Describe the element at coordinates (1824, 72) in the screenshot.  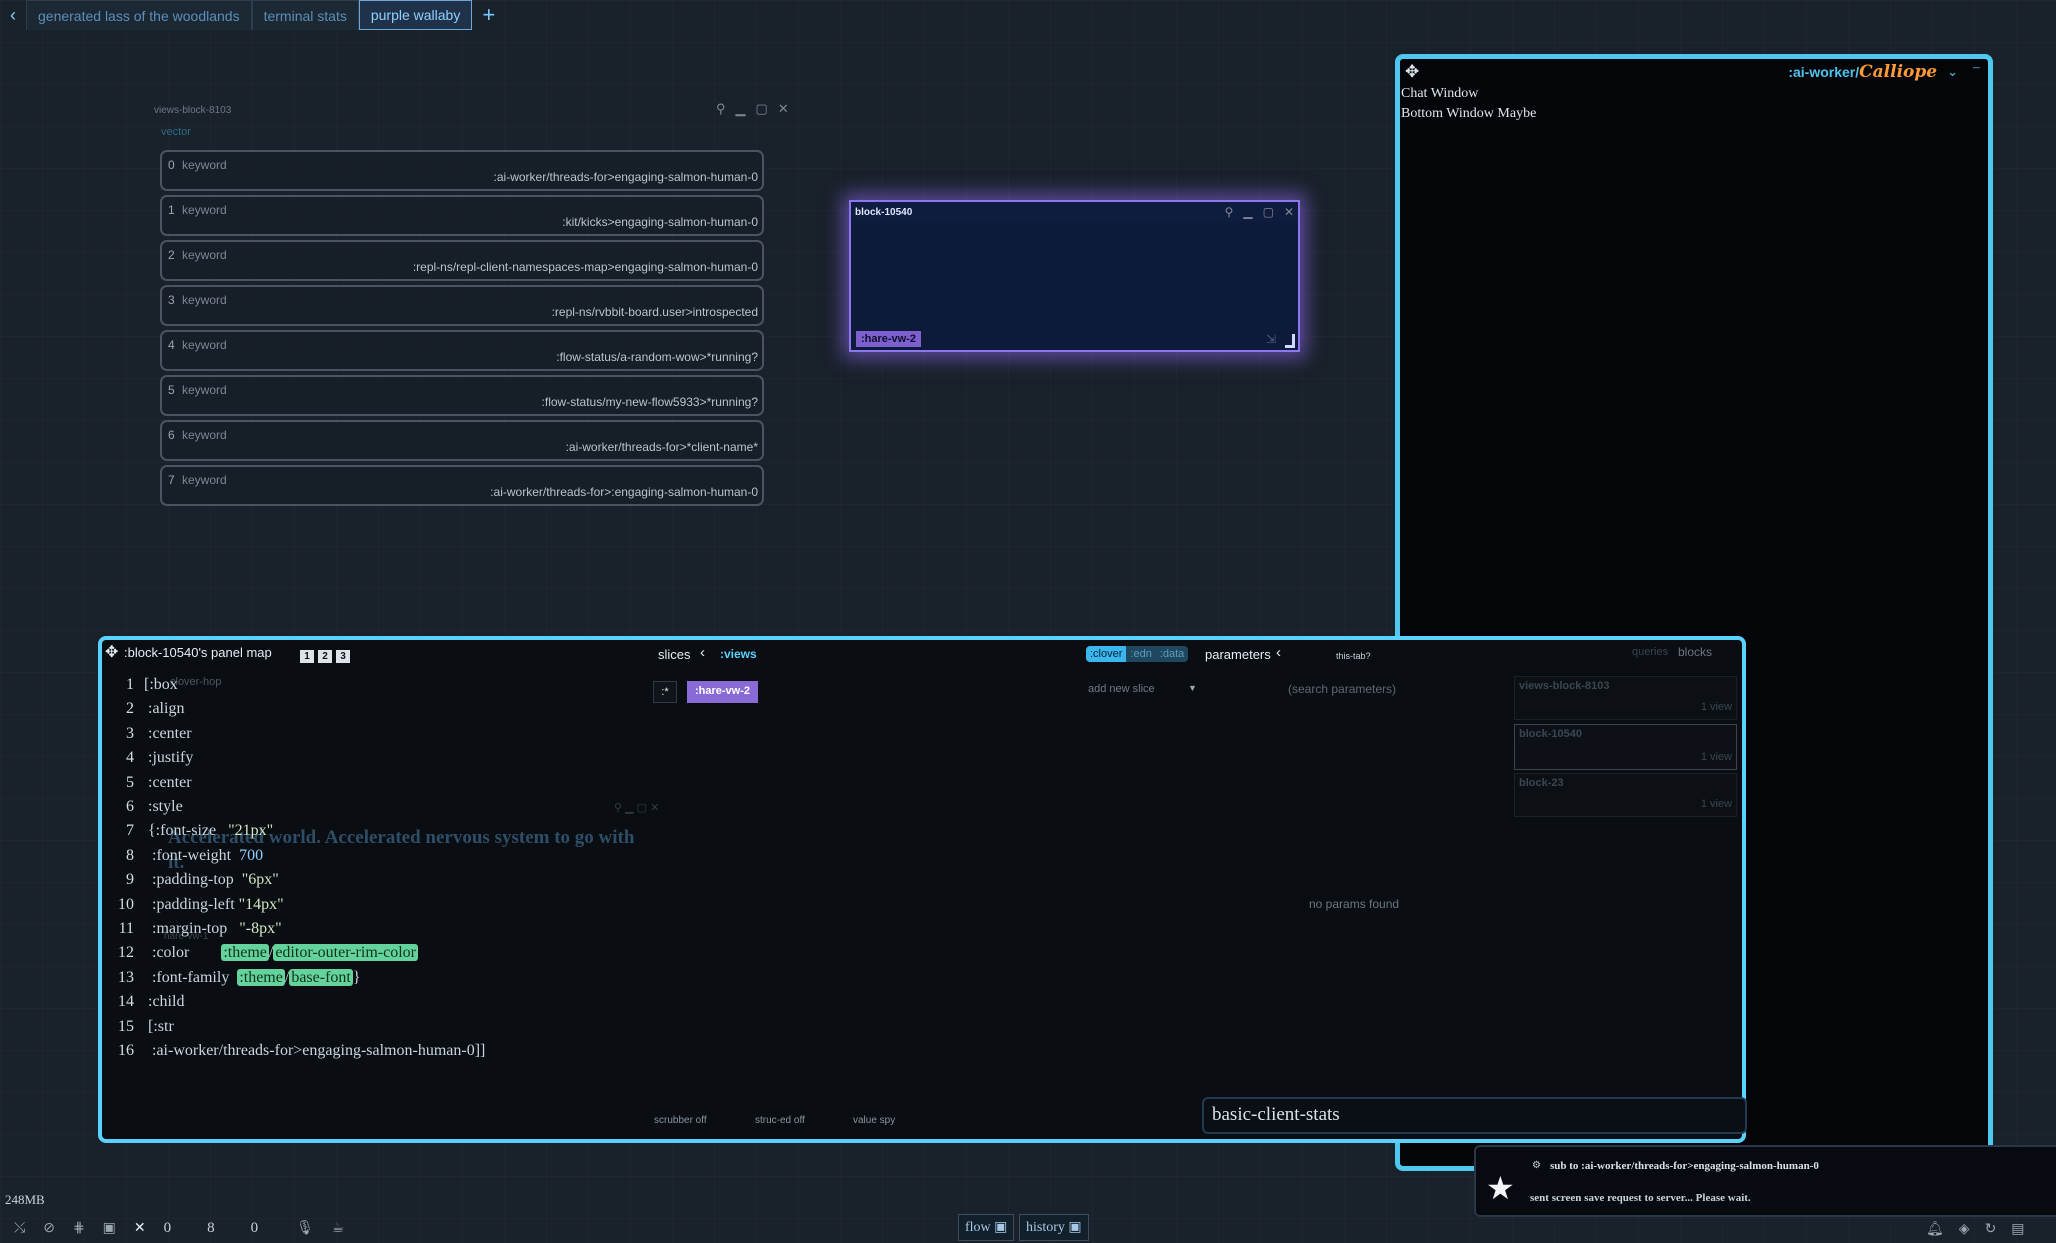
I see `title-prefix: :ai-worker/` at that location.